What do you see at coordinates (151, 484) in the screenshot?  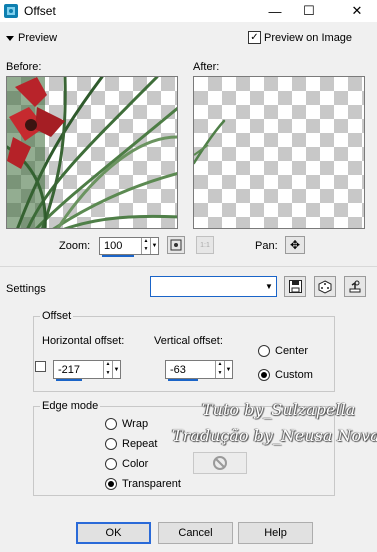 I see `transparent-radio-label: Transparent` at bounding box center [151, 484].